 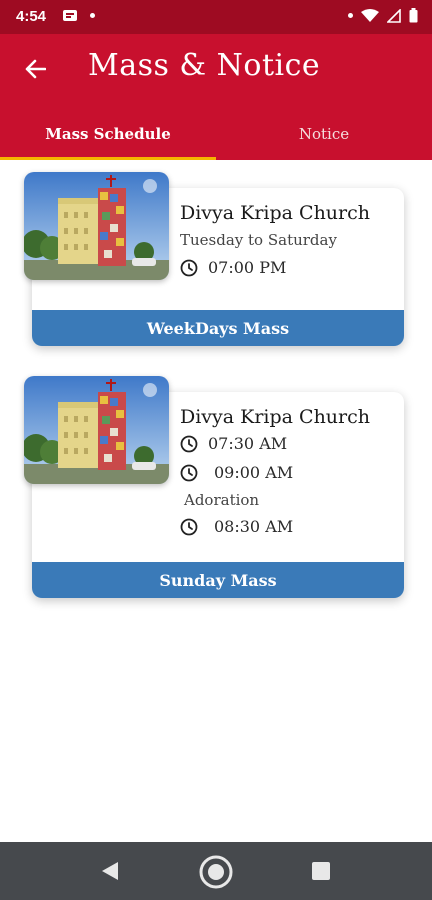 What do you see at coordinates (248, 443) in the screenshot?
I see `mass-time: 07:30 AM` at bounding box center [248, 443].